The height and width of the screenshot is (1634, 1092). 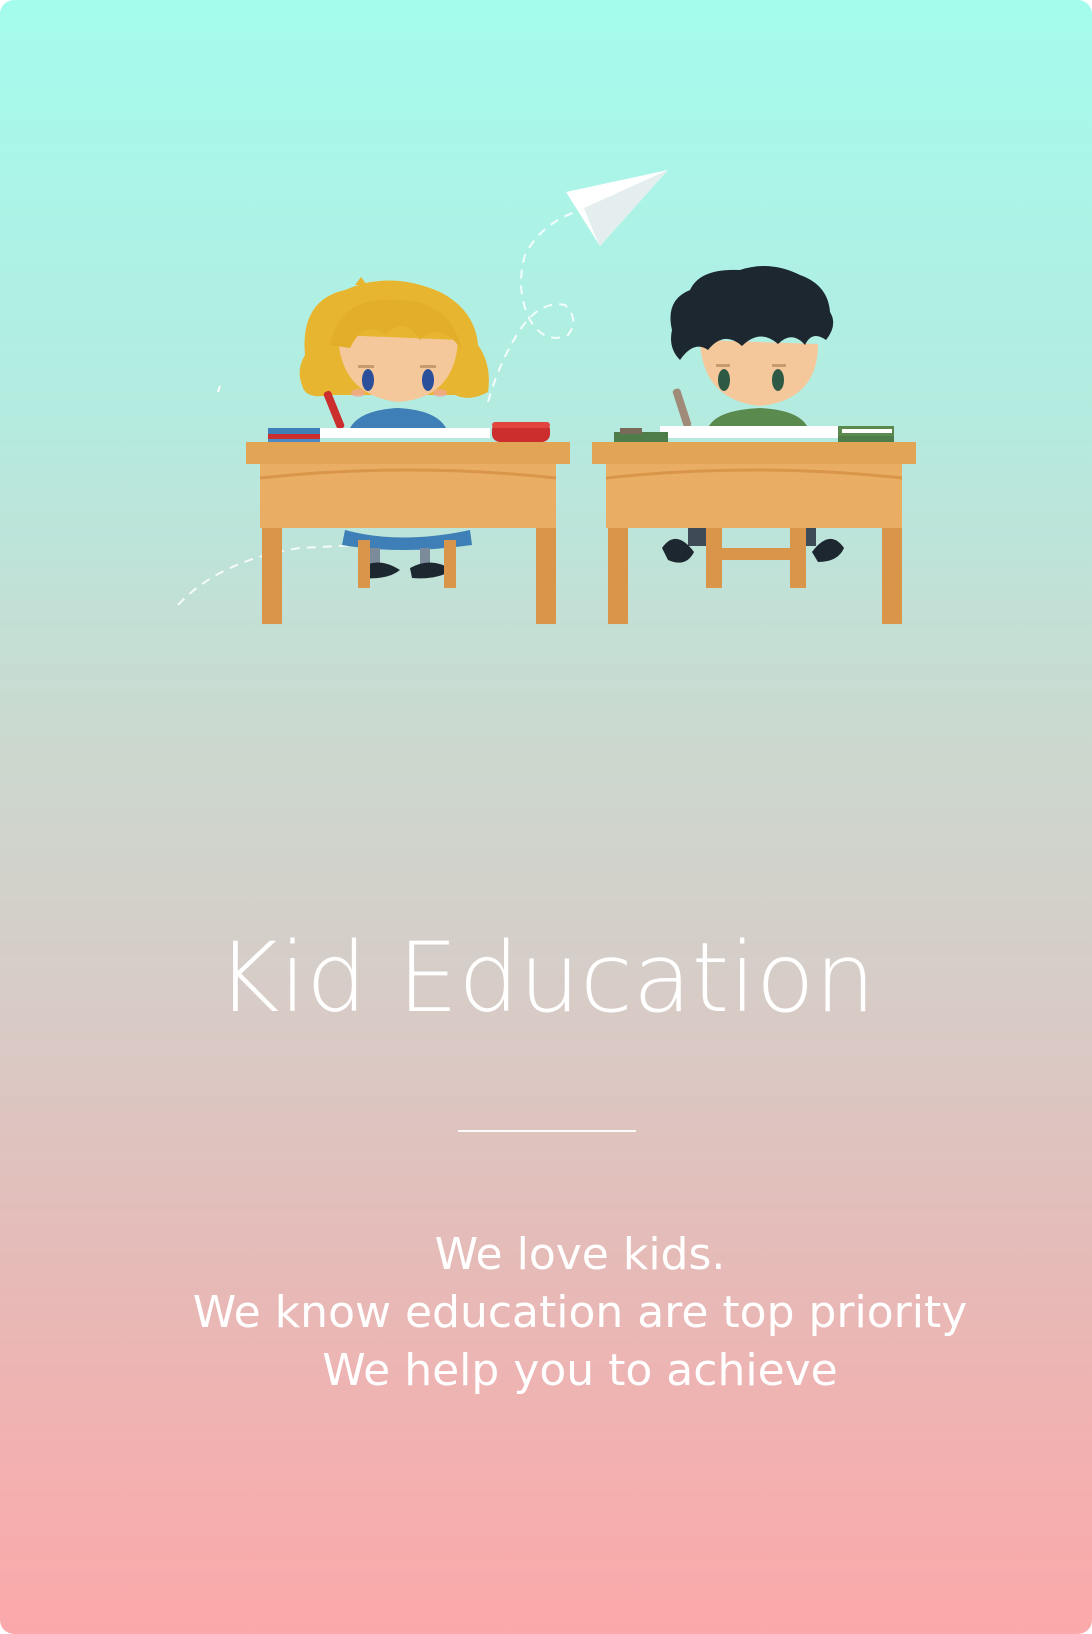 I want to click on pencil-case-icon, so click(x=521, y=432).